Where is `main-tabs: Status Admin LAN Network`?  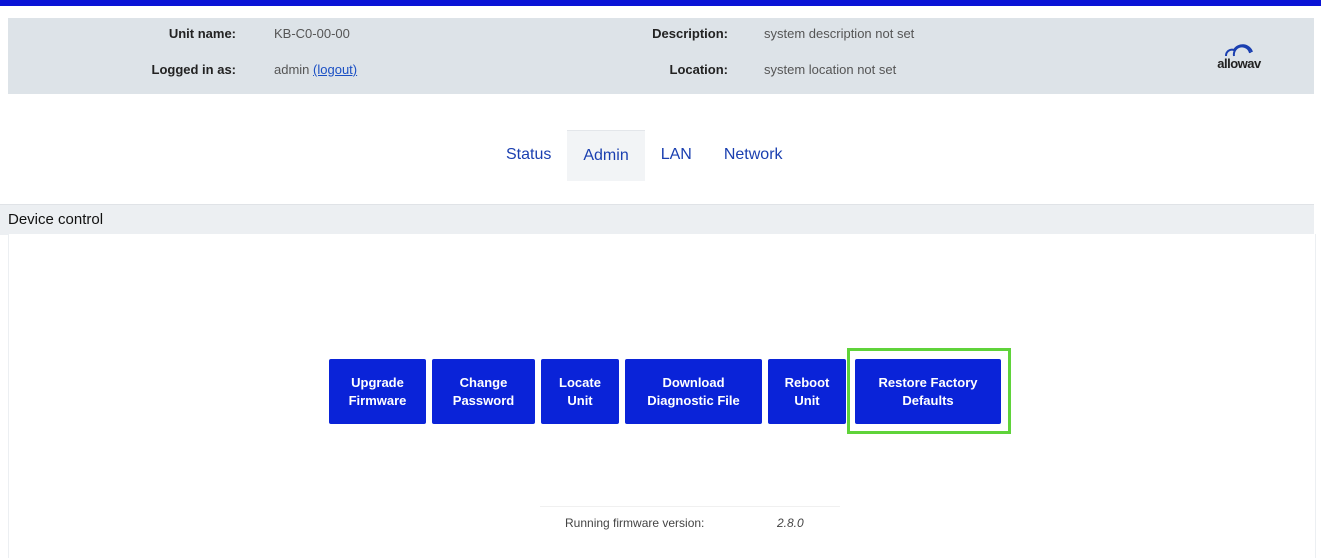
main-tabs: Status Admin LAN Network is located at coordinates (644, 155).